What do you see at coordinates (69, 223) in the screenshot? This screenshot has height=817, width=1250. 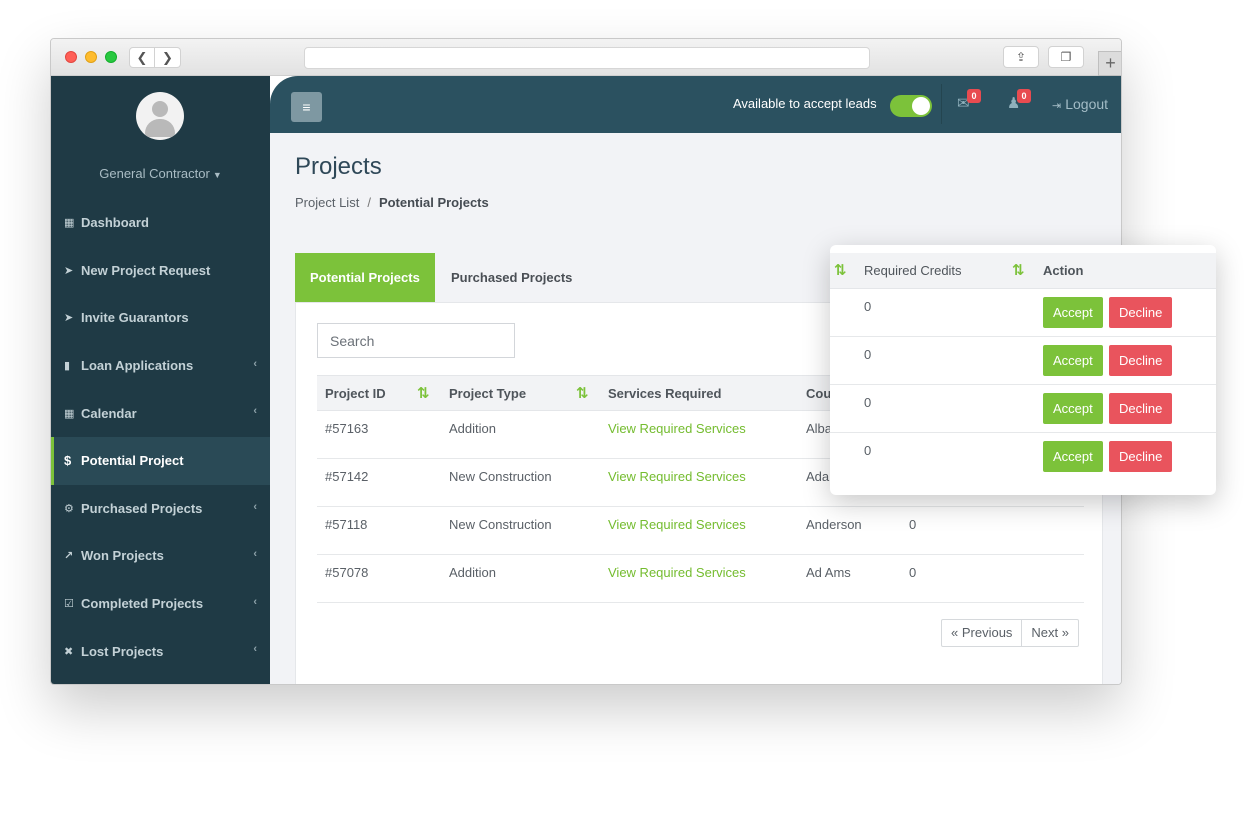 I see `dashboard-icon: ▦` at bounding box center [69, 223].